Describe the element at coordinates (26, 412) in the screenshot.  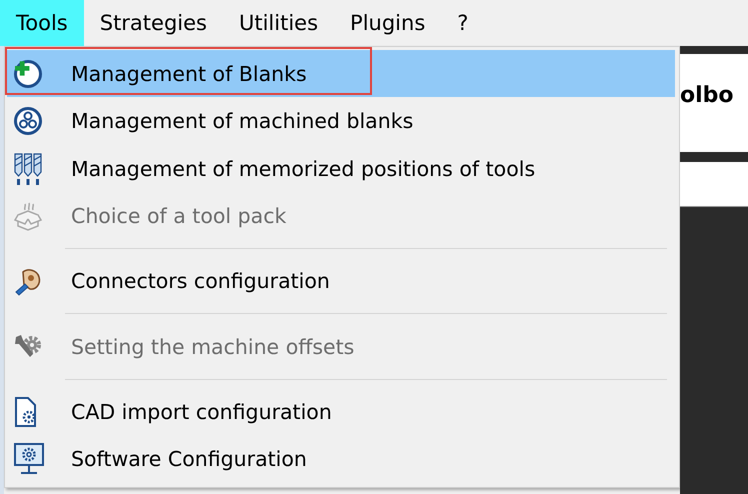
I see `document-gear-icon` at that location.